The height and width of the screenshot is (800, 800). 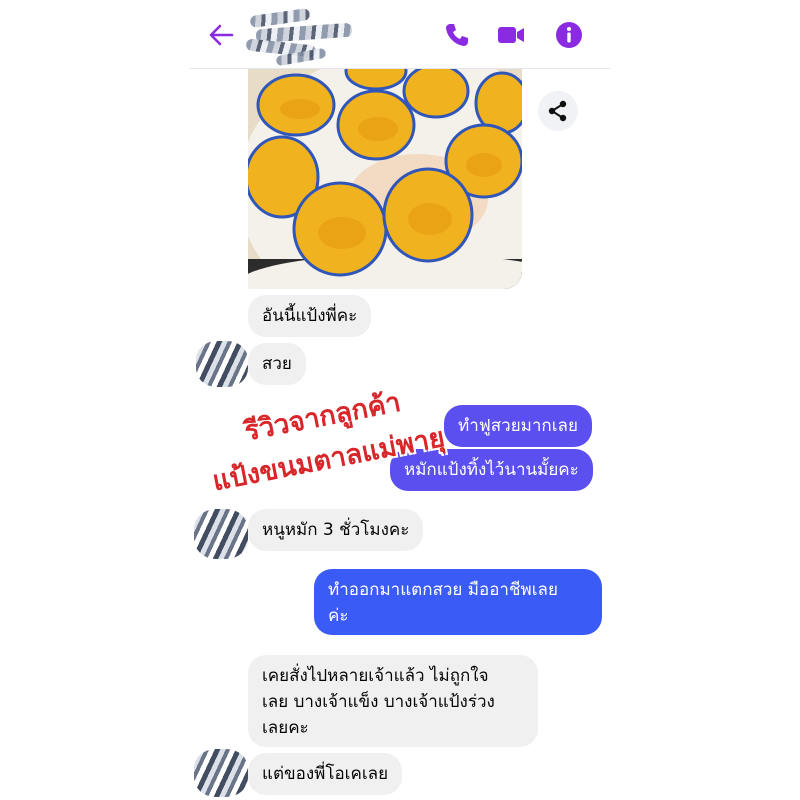 I want to click on info-icon, so click(x=569, y=35).